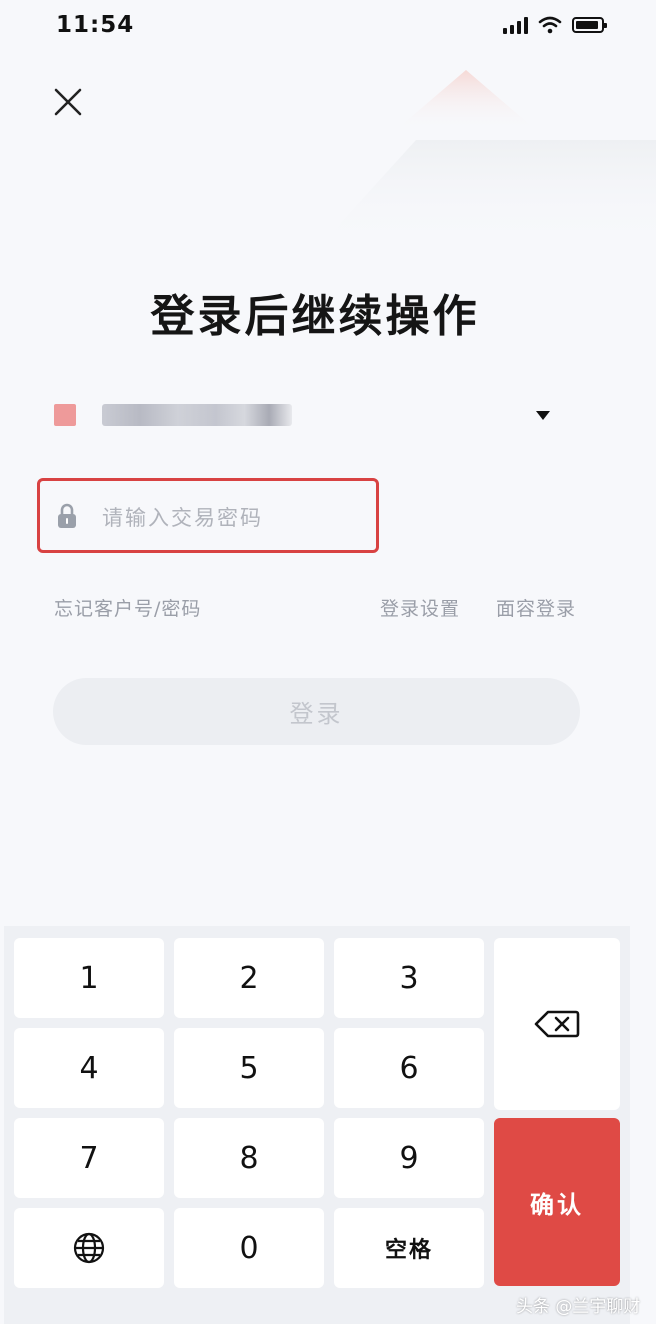  I want to click on key-0: 0, so click(249, 1248).